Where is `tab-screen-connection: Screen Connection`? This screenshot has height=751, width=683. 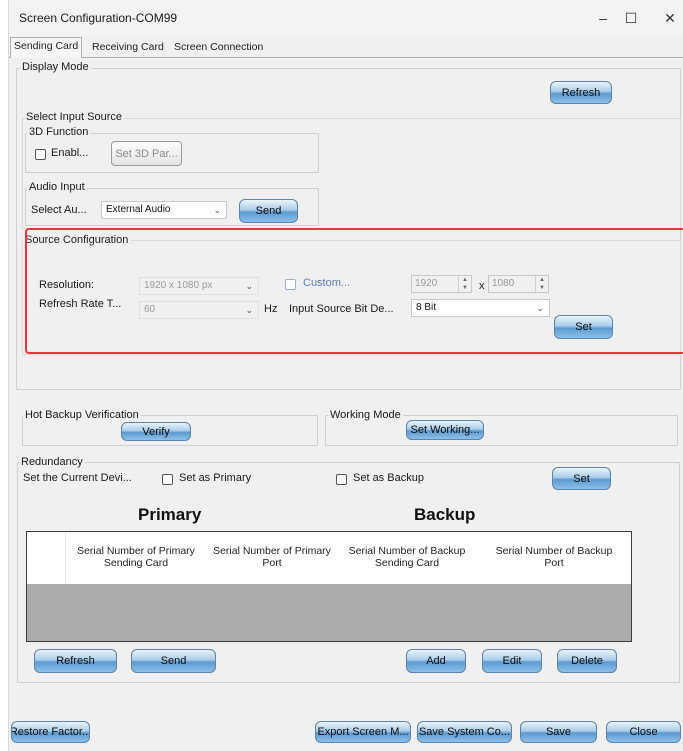
tab-screen-connection: Screen Connection is located at coordinates (218, 48).